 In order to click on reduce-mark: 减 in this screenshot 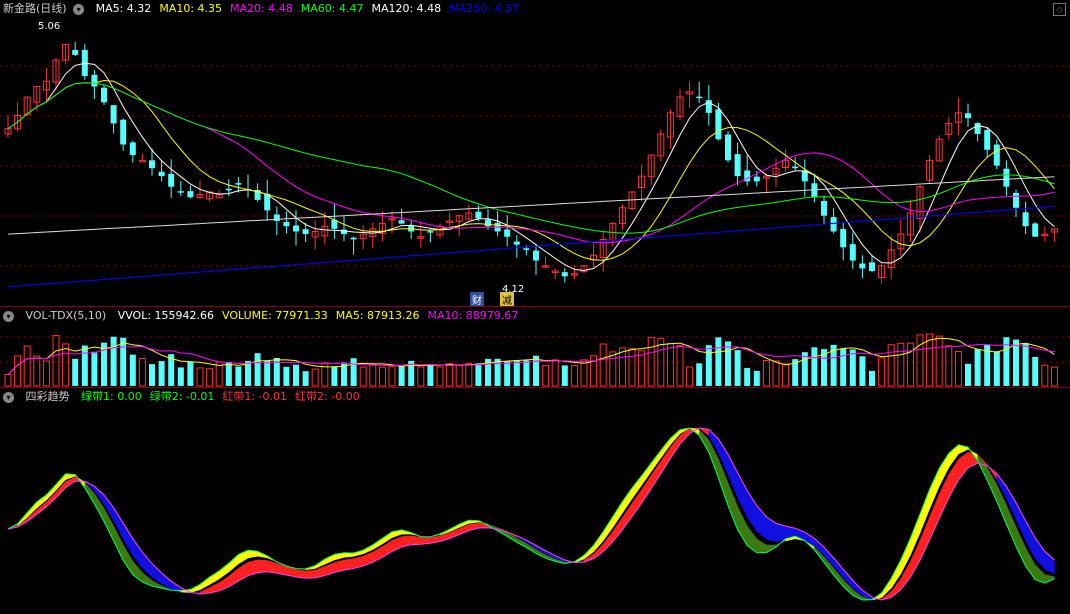, I will do `click(507, 299)`.